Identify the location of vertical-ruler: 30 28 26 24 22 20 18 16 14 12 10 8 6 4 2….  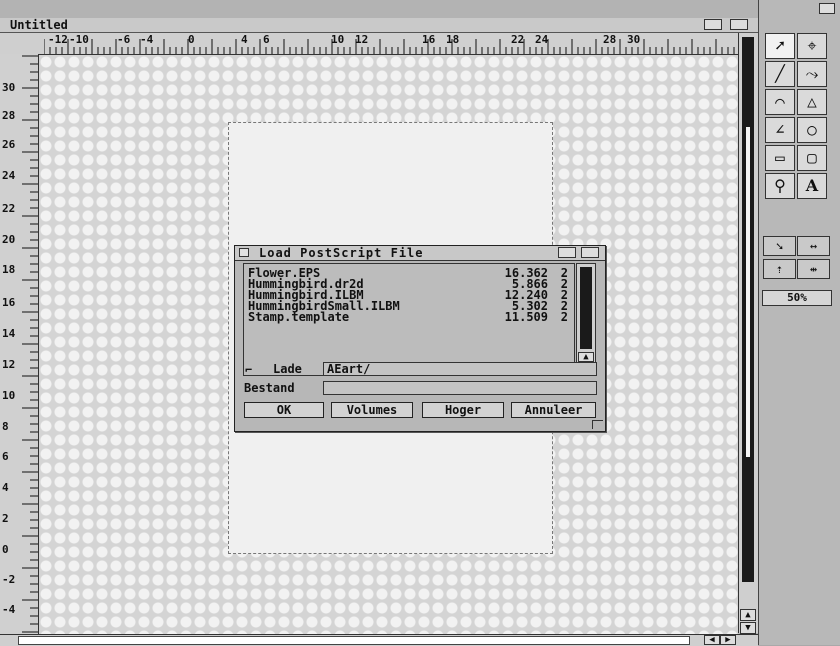
(19, 344).